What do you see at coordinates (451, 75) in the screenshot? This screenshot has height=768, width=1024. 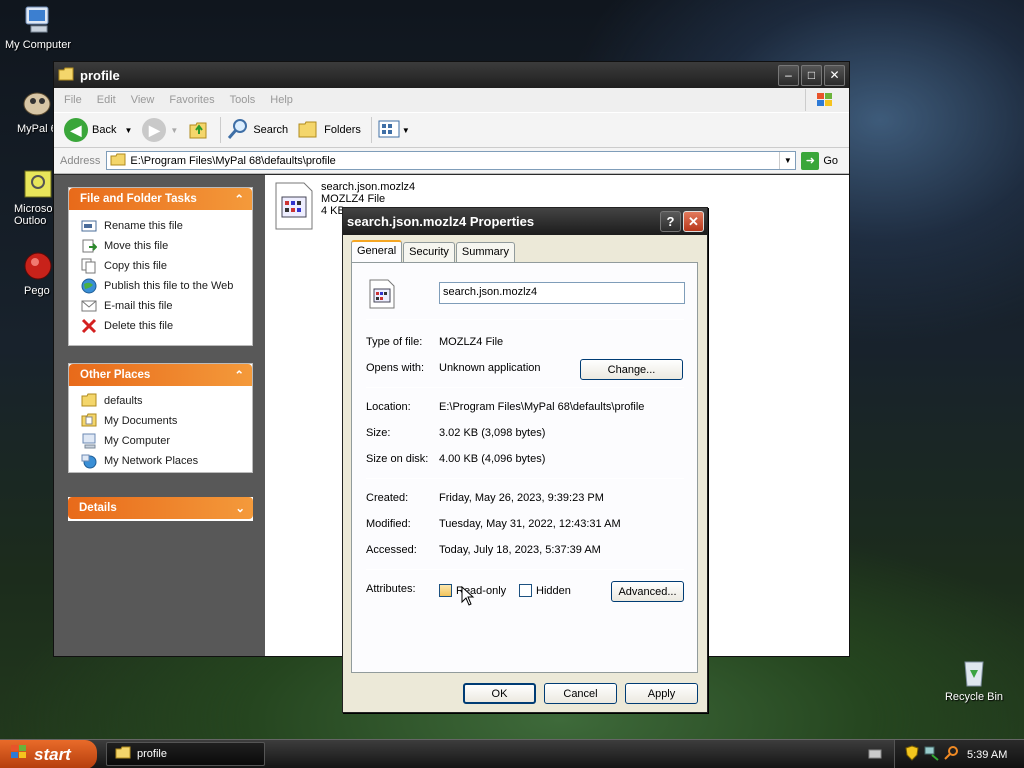 I see `explorer-titlebar: profile – □ ✕` at bounding box center [451, 75].